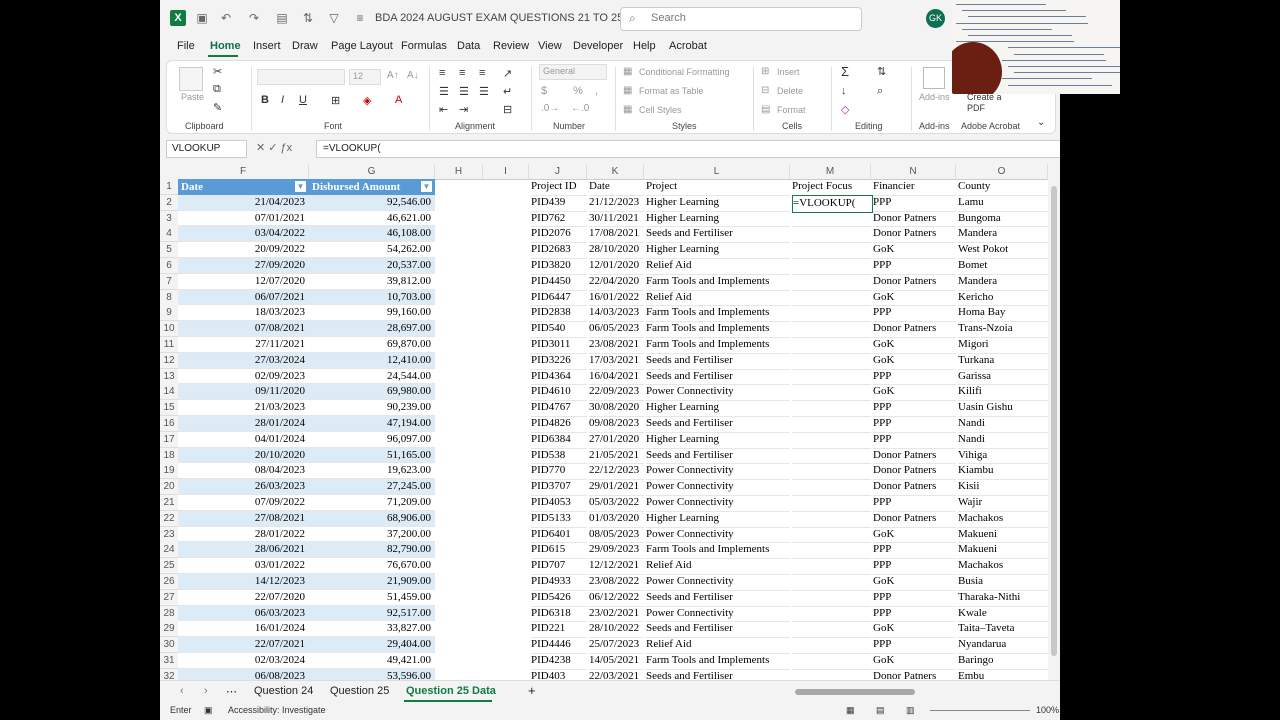 The width and height of the screenshot is (1280, 720). I want to click on add-ins-icon, so click(934, 78).